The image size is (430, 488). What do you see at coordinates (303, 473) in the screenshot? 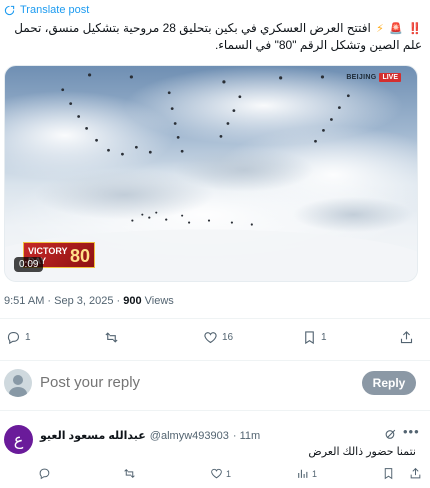
I see `views-icon` at bounding box center [303, 473].